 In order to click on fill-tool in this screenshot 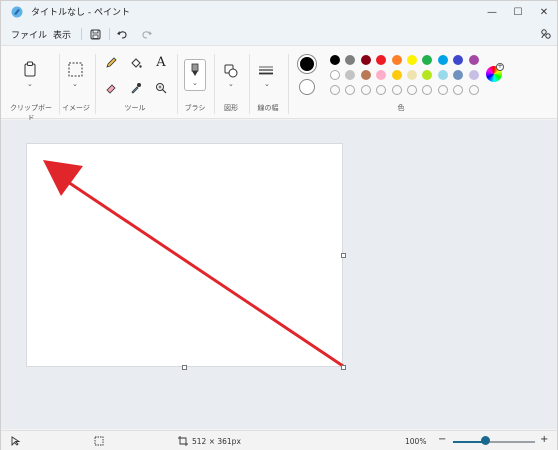, I will do `click(136, 63)`.